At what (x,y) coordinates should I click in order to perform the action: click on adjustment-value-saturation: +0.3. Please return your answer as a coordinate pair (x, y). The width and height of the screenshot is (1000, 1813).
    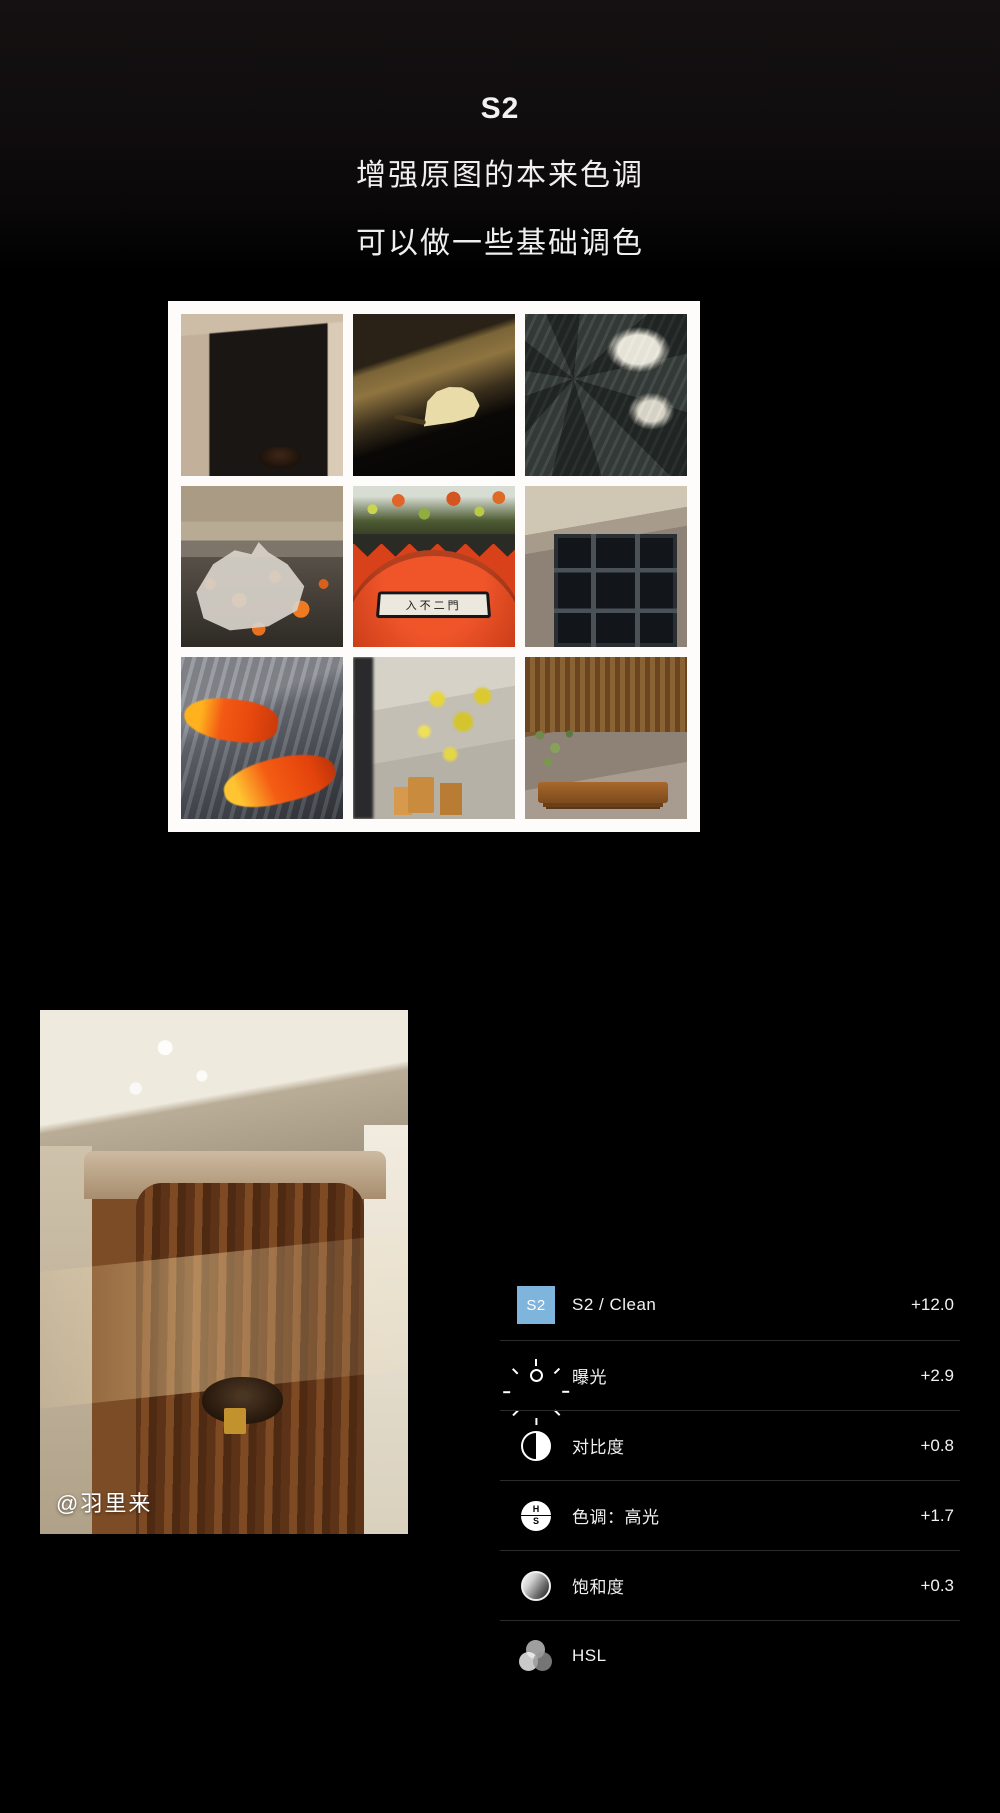
    Looking at the image, I should click on (937, 1585).